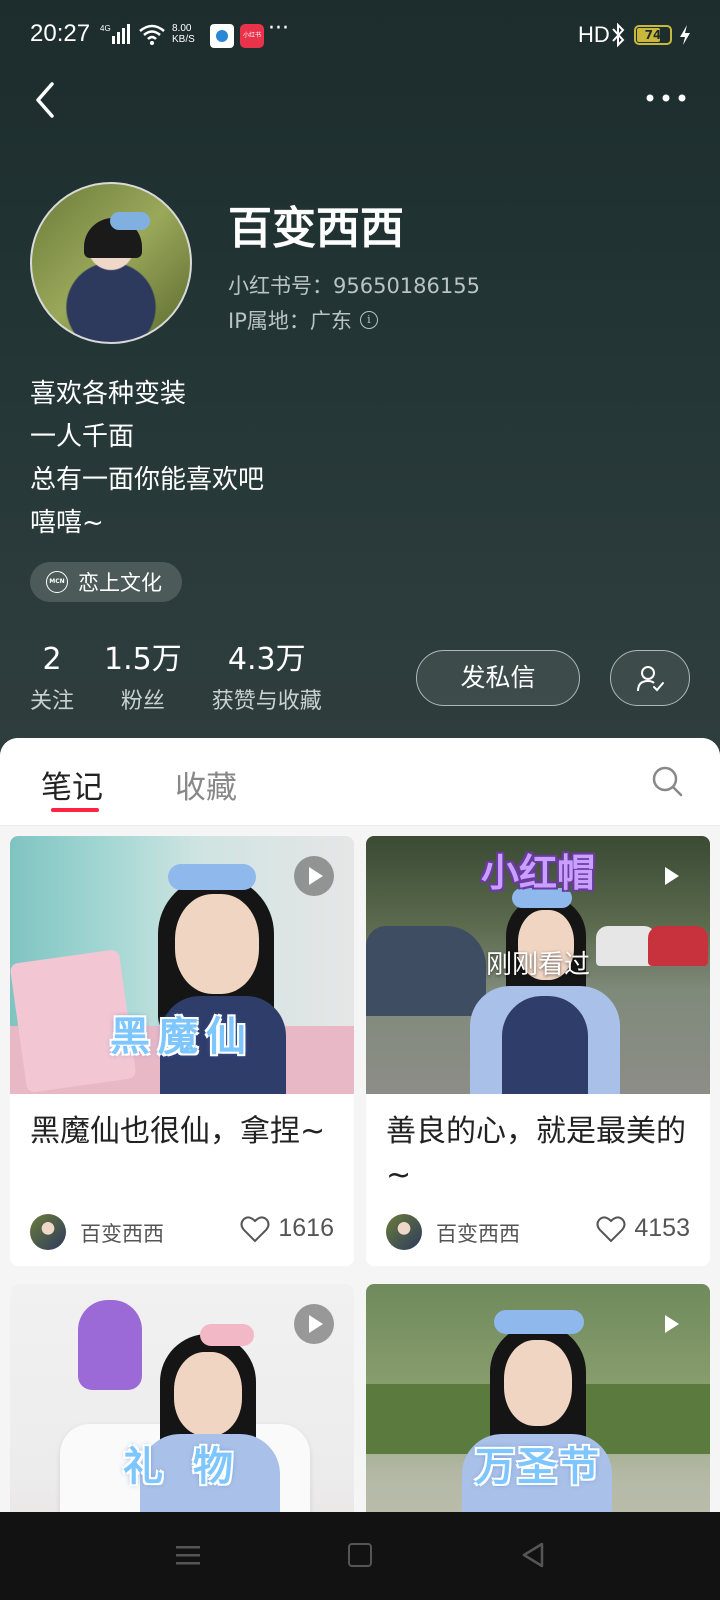 The width and height of the screenshot is (720, 1600). What do you see at coordinates (52, 659) in the screenshot?
I see `following-count: 2` at bounding box center [52, 659].